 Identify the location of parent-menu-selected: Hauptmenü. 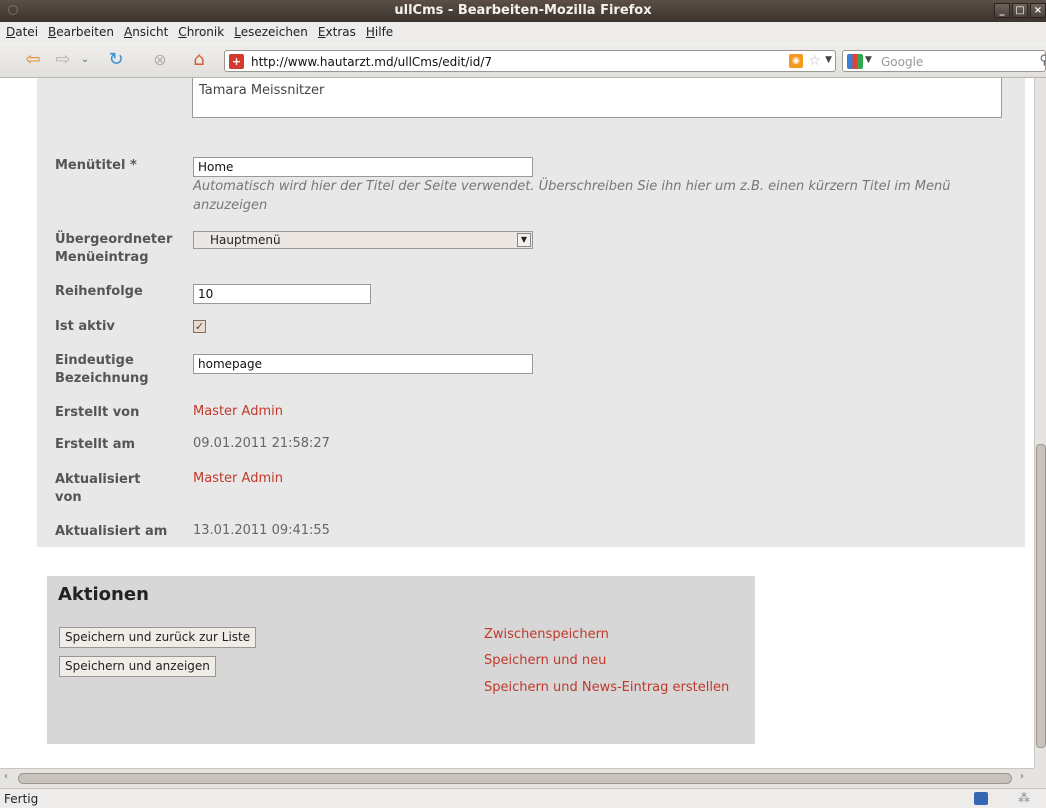
(245, 240).